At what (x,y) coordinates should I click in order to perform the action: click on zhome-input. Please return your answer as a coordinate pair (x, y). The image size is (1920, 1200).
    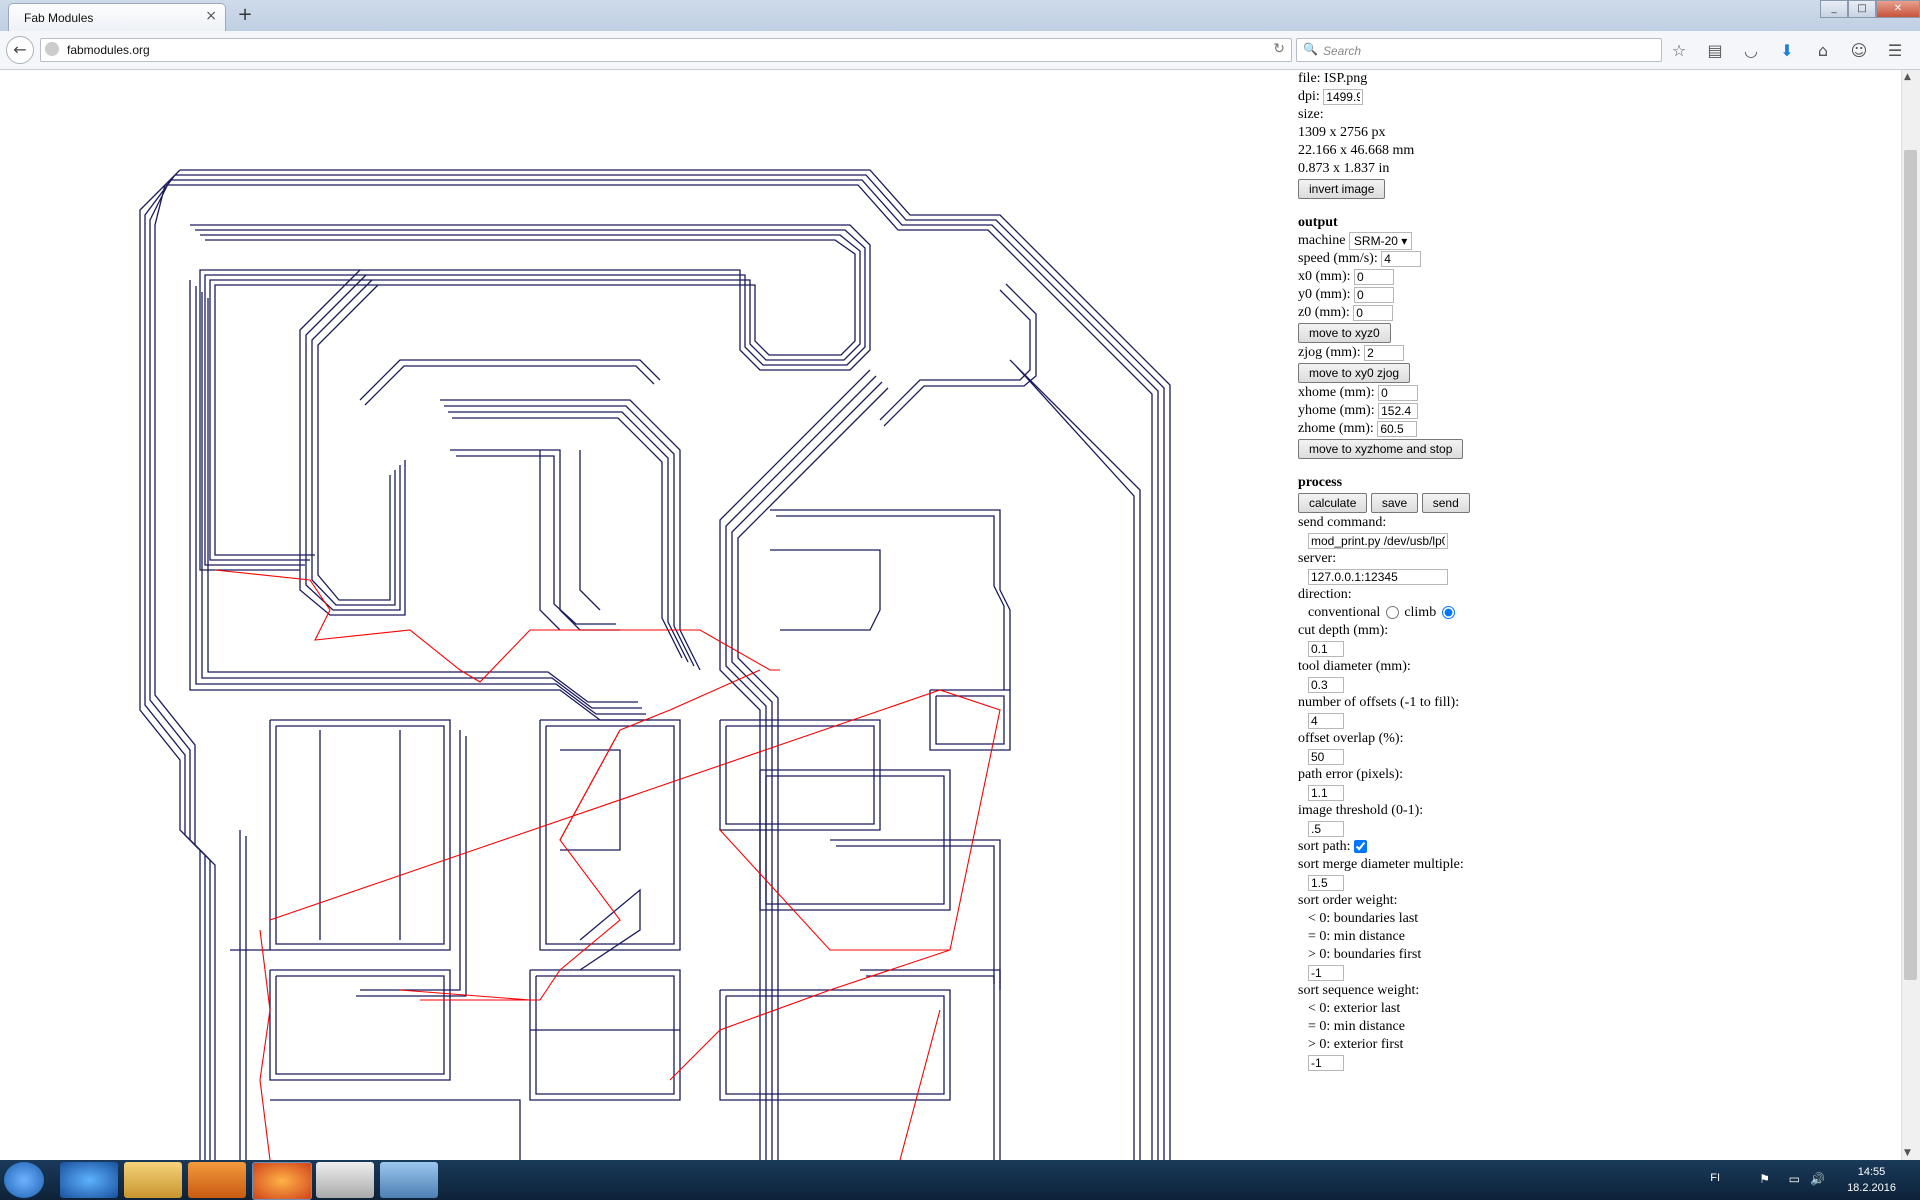
    Looking at the image, I should click on (1397, 428).